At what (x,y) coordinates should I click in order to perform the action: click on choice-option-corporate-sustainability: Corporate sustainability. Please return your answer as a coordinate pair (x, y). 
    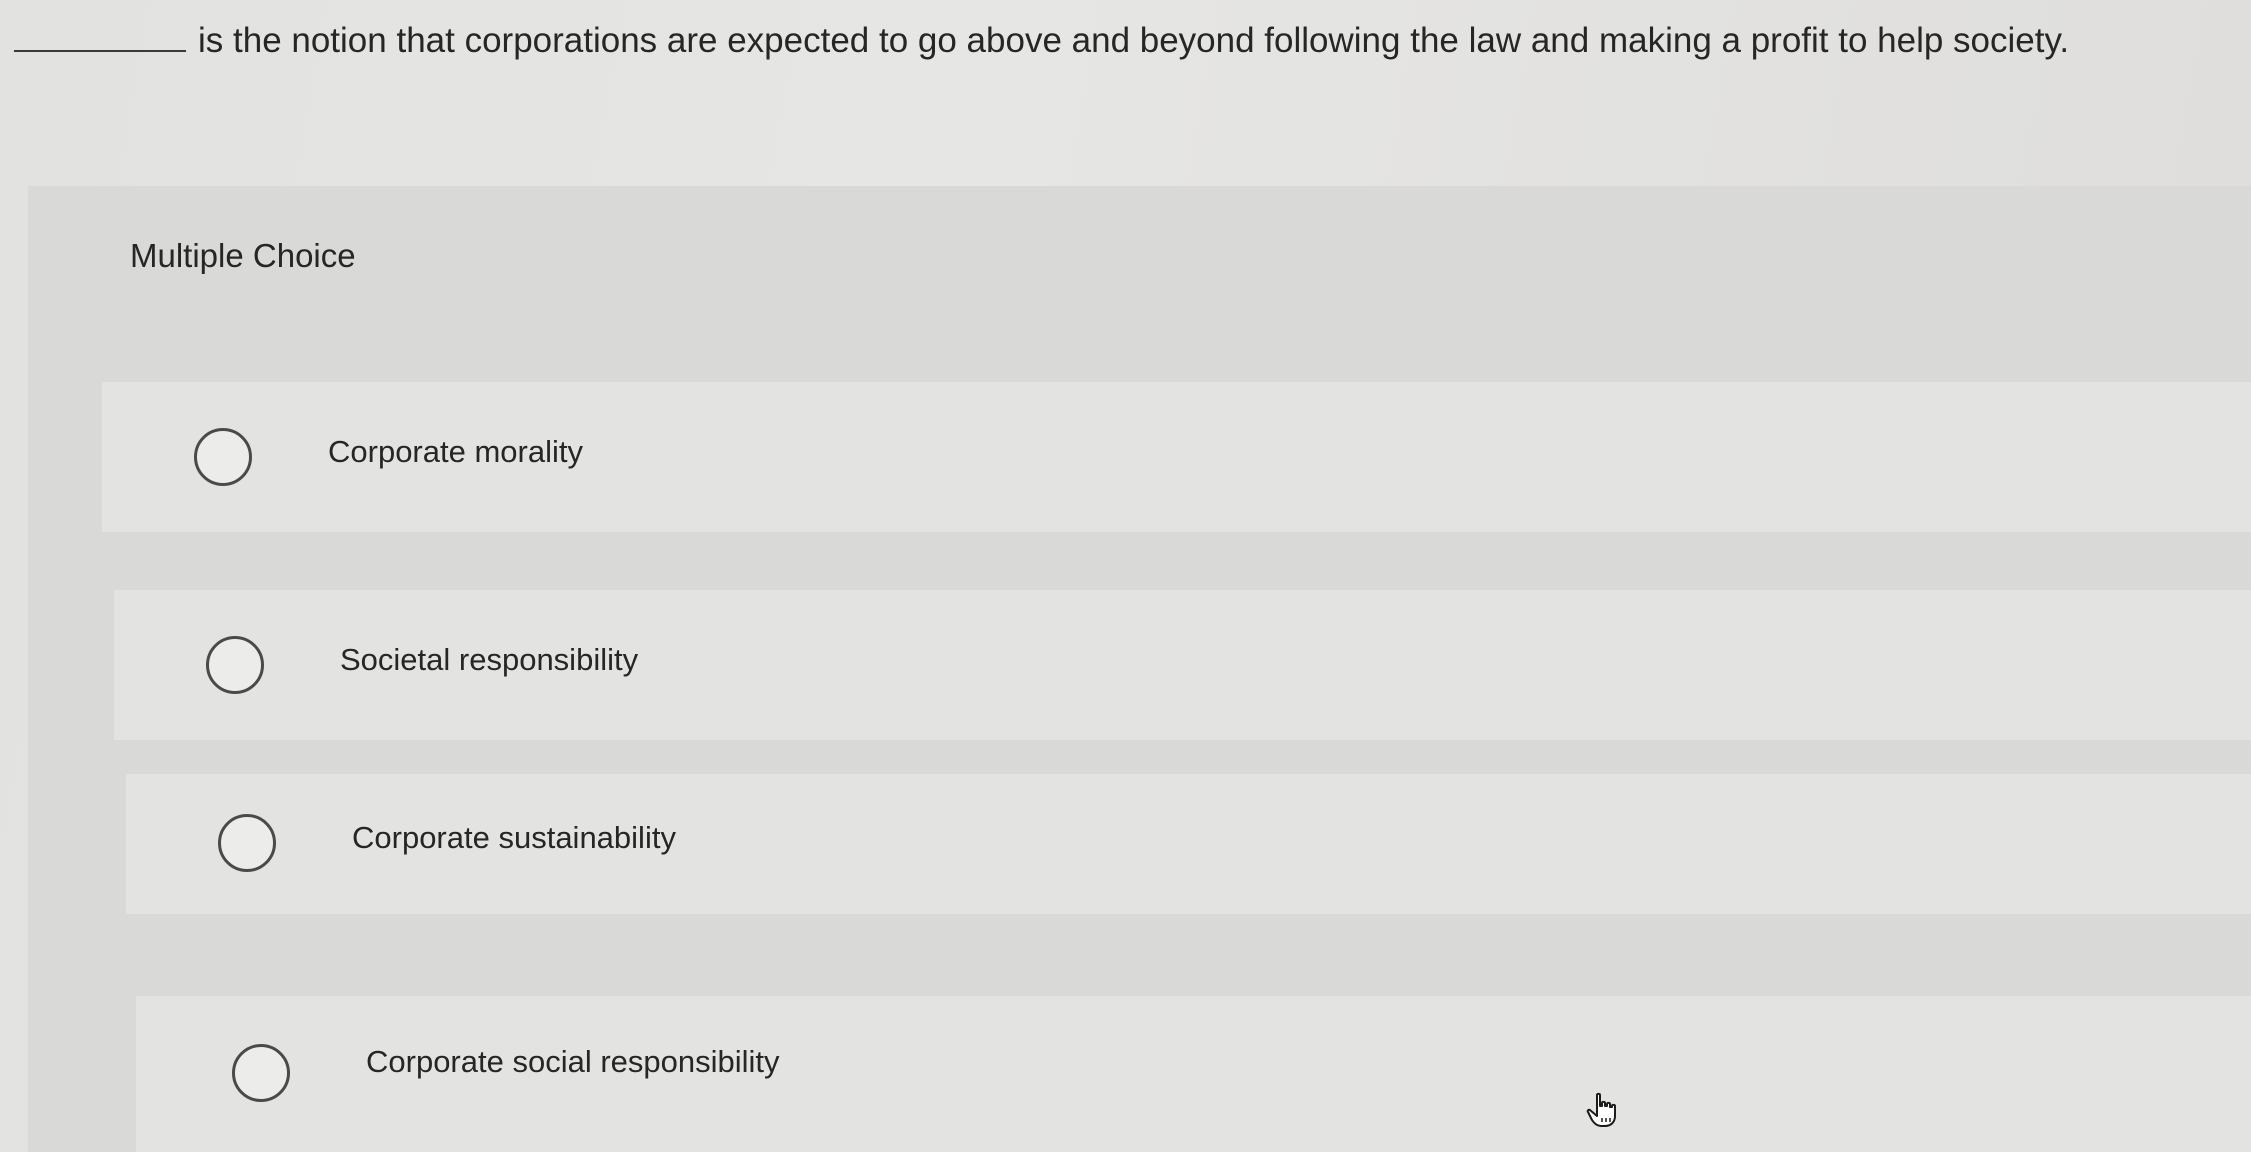
    Looking at the image, I should click on (1188, 844).